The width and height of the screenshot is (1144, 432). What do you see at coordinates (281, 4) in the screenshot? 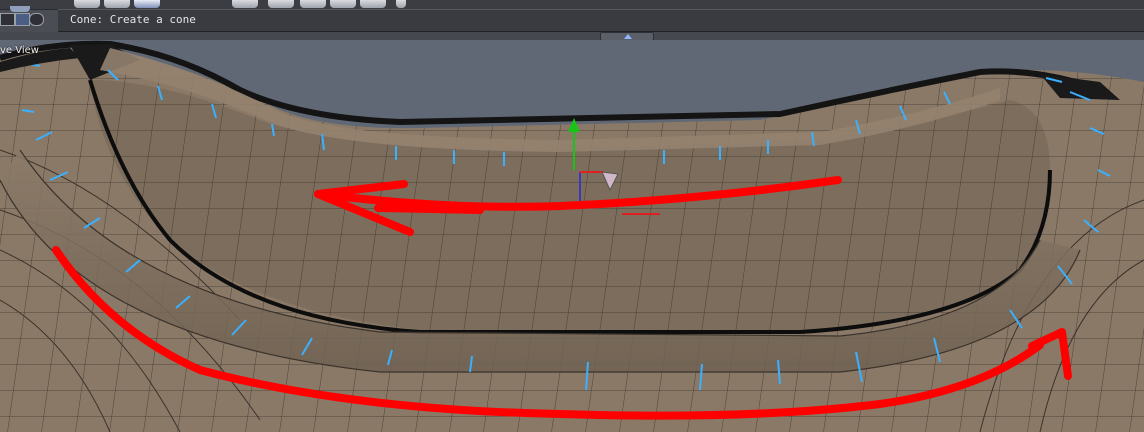
I see `plane-icon` at bounding box center [281, 4].